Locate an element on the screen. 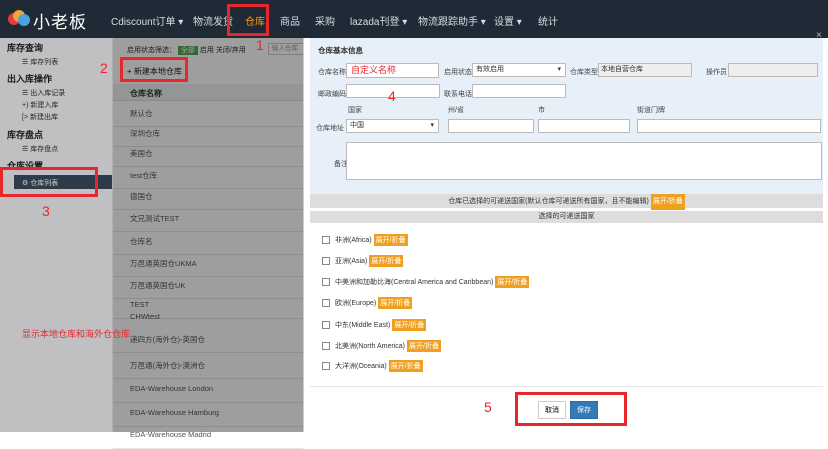 This screenshot has width=828, height=449. nav-cdiscount: Cdiscount订单 ▾ is located at coordinates (147, 20).